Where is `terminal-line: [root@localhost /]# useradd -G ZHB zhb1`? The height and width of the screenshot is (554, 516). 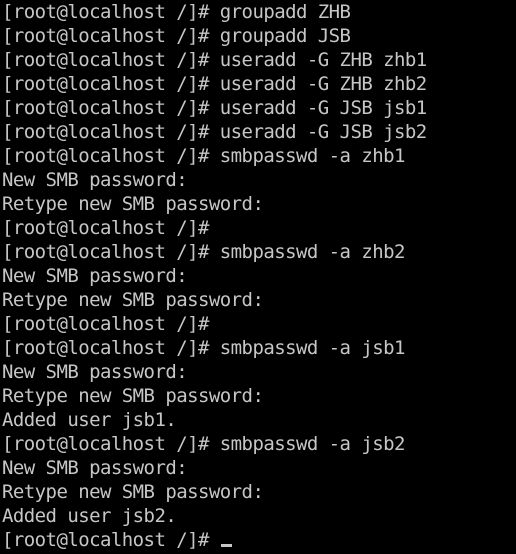
terminal-line: [root@localhost /]# useradd -G ZHB zhb1 is located at coordinates (259, 60).